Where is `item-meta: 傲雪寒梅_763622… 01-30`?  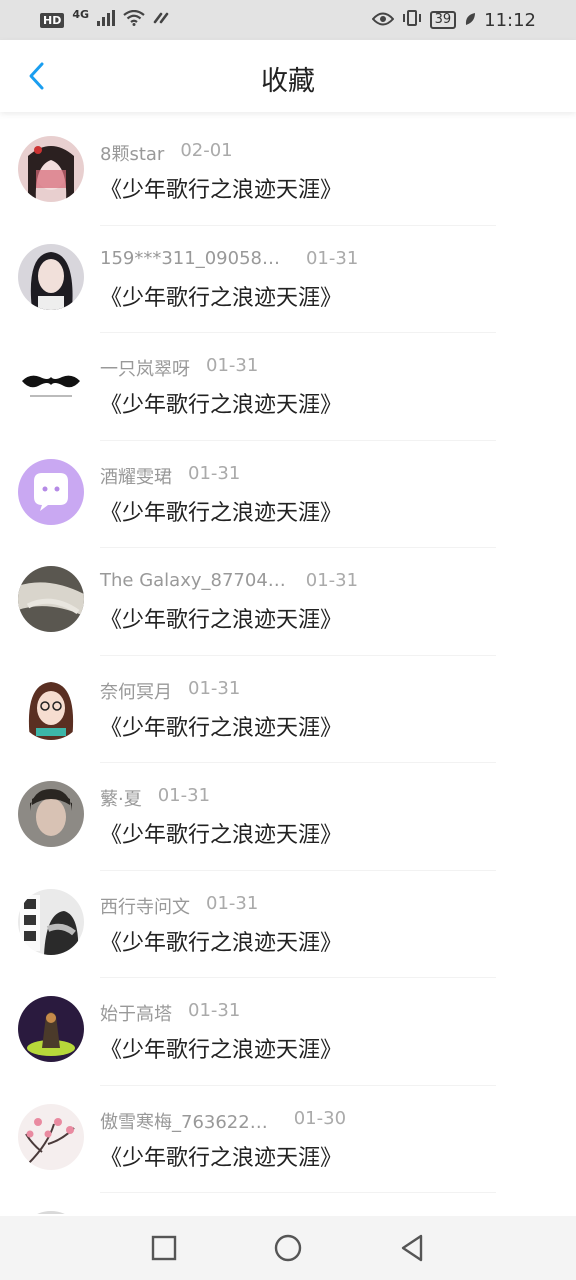
item-meta: 傲雪寒梅_763622… 01-30 is located at coordinates (223, 1121).